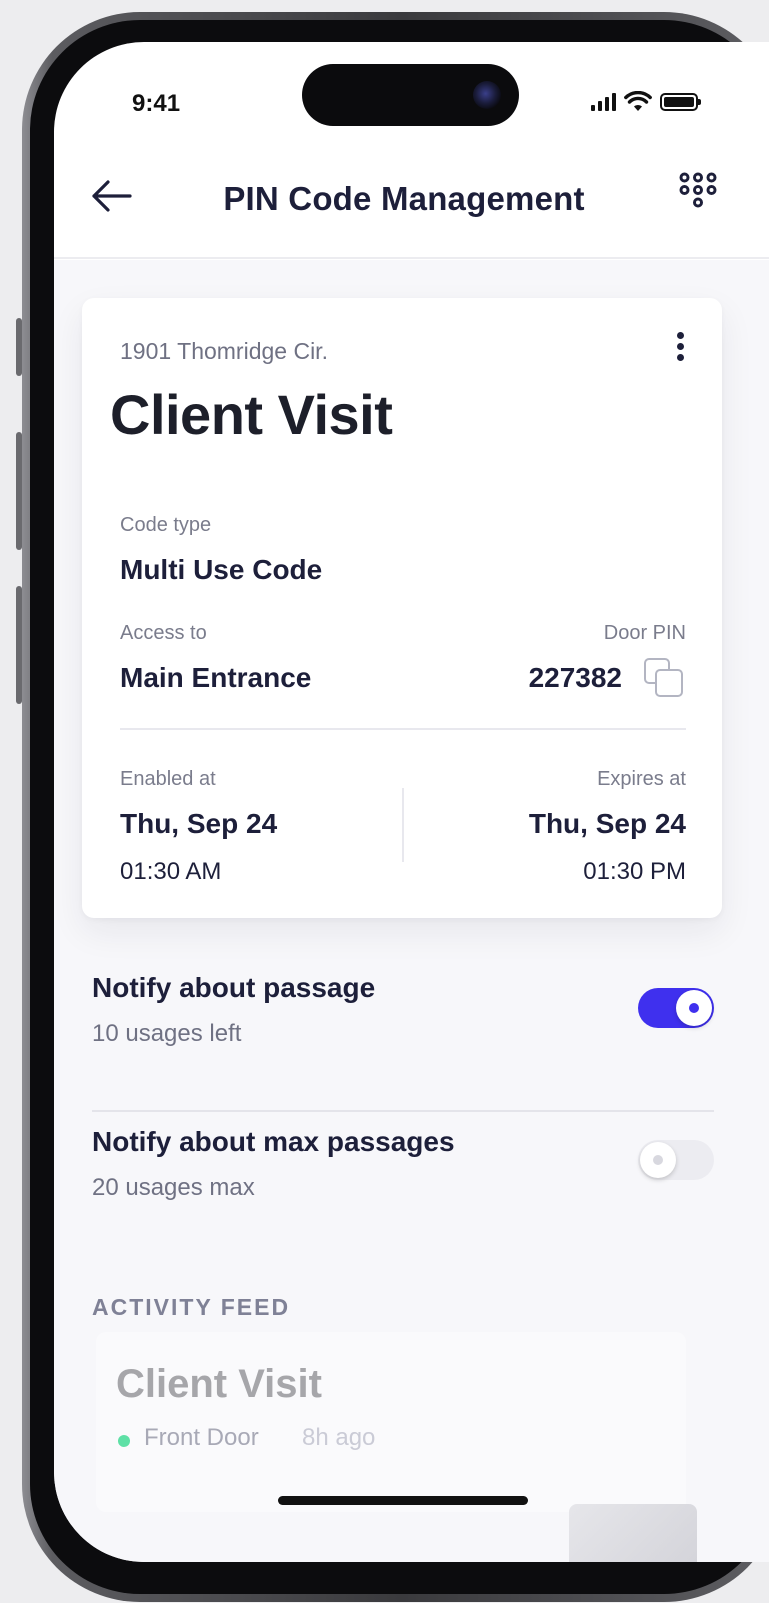  Describe the element at coordinates (607, 823) in the screenshot. I see `expires-date: Thu, Sep 24` at that location.